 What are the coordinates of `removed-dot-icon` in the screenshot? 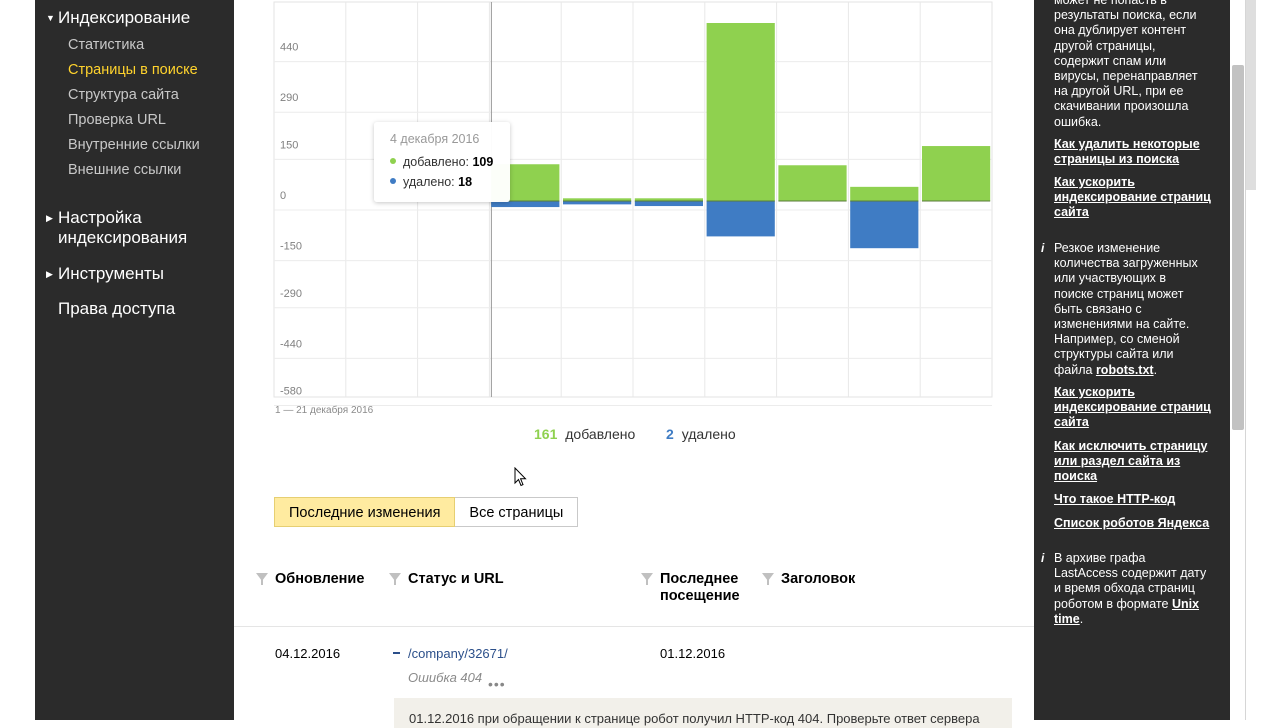 It's located at (393, 181).